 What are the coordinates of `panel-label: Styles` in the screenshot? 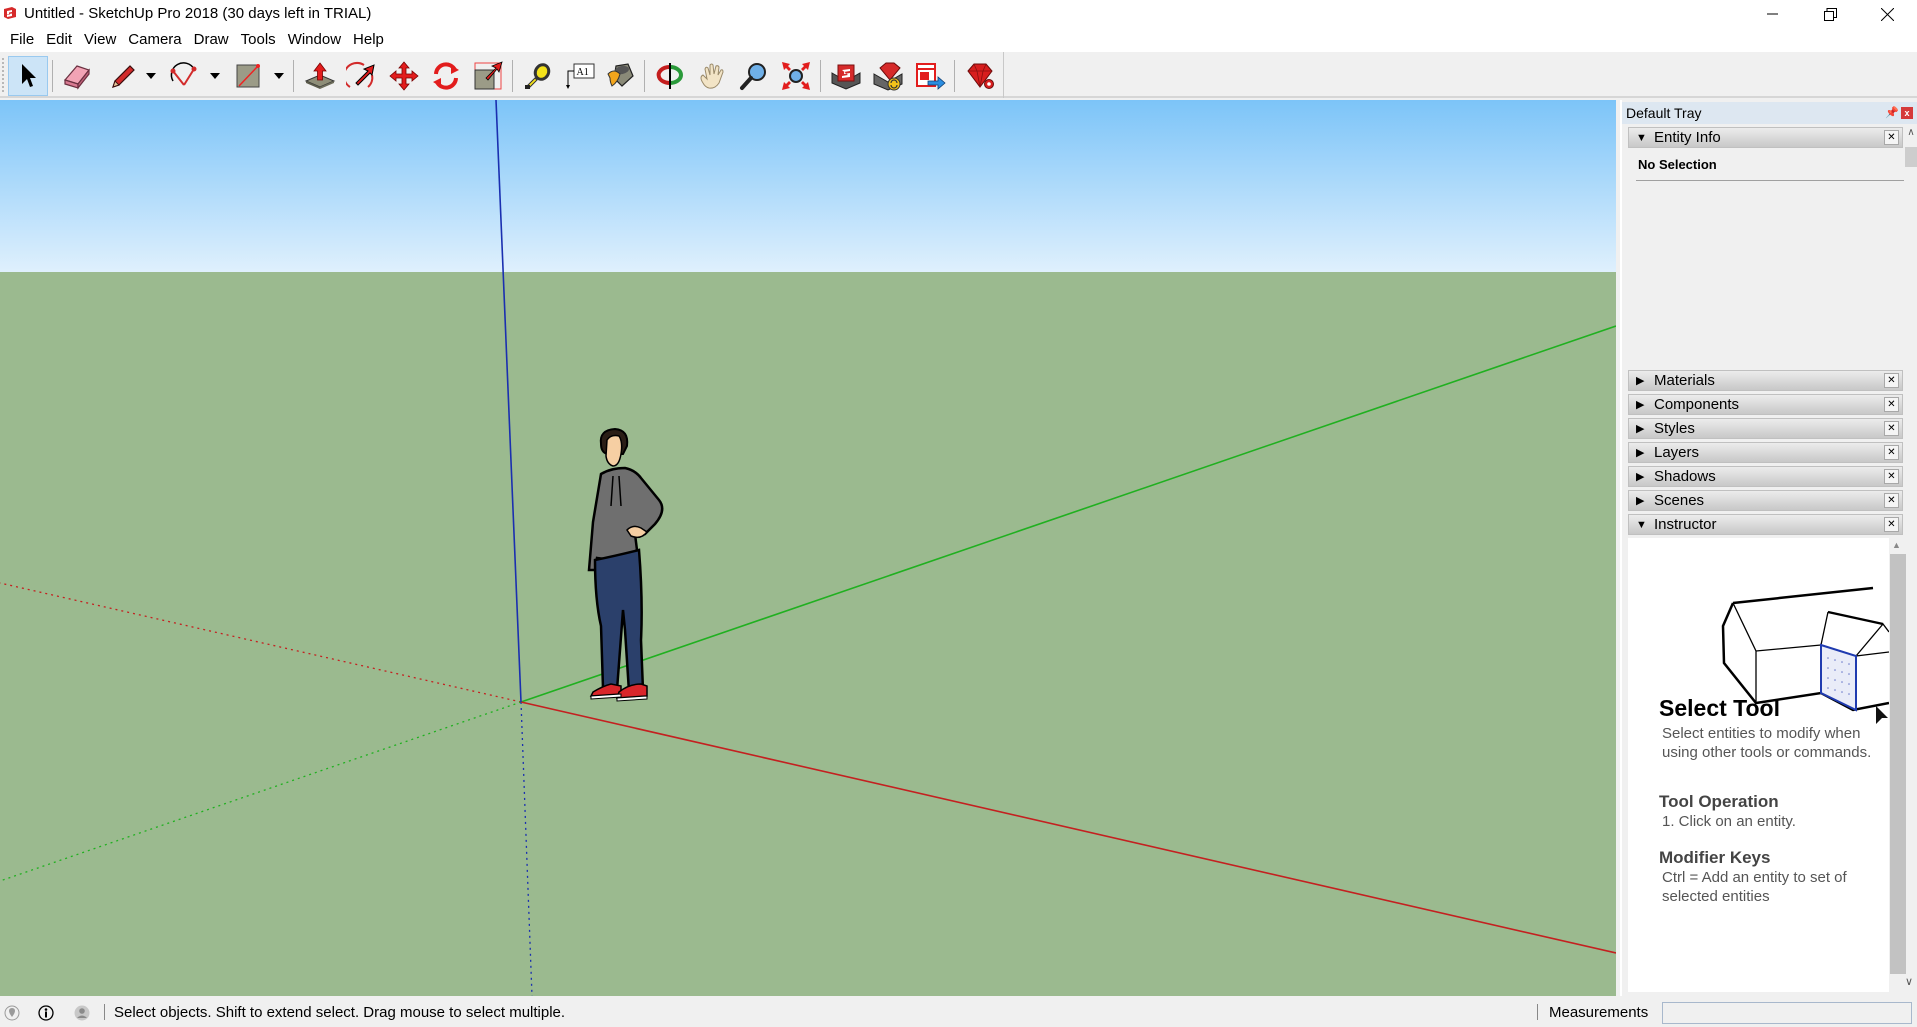 It's located at (1674, 428).